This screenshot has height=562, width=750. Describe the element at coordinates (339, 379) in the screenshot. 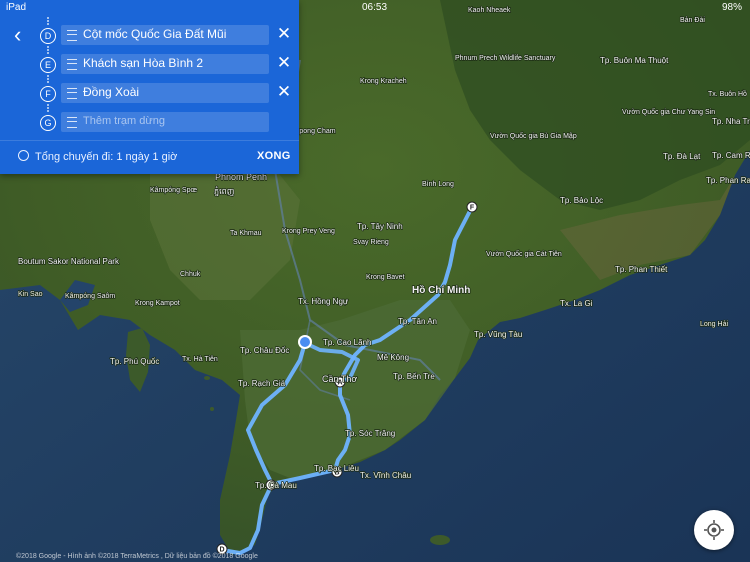

I see `place-label-can-tho: Cần Thơ` at that location.